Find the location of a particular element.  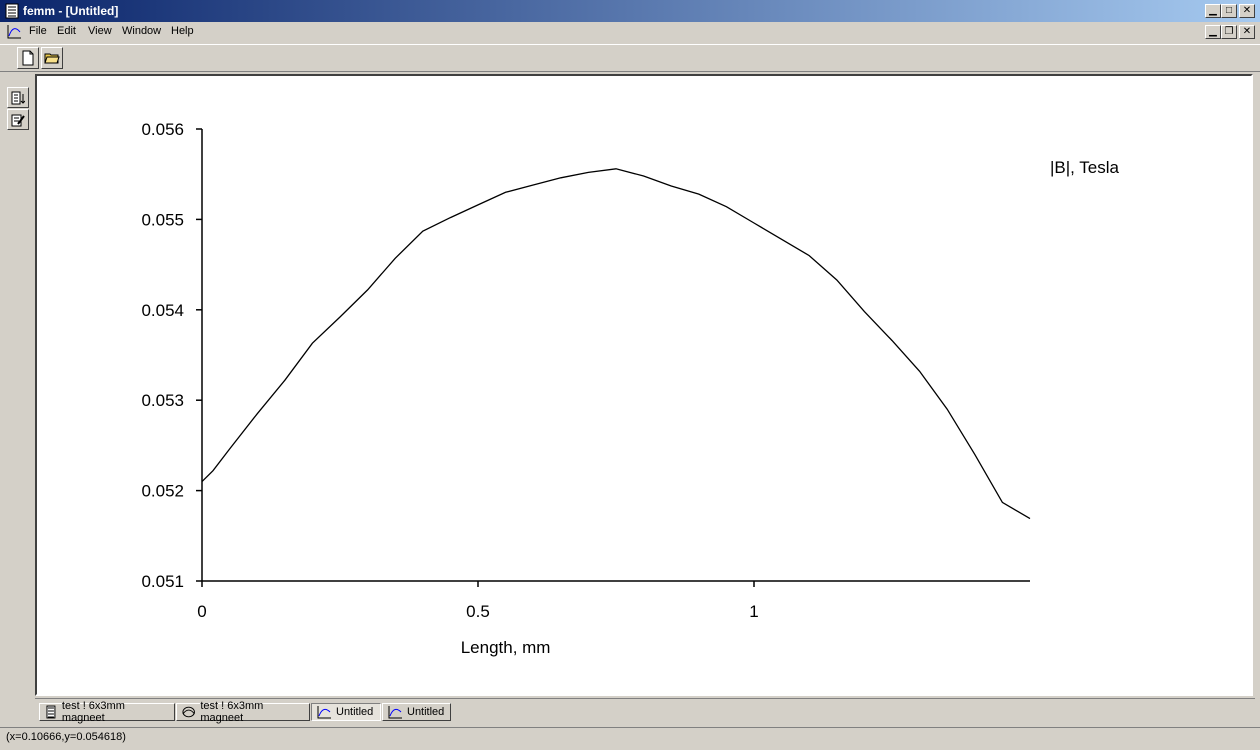

new-file-button is located at coordinates (28, 58).